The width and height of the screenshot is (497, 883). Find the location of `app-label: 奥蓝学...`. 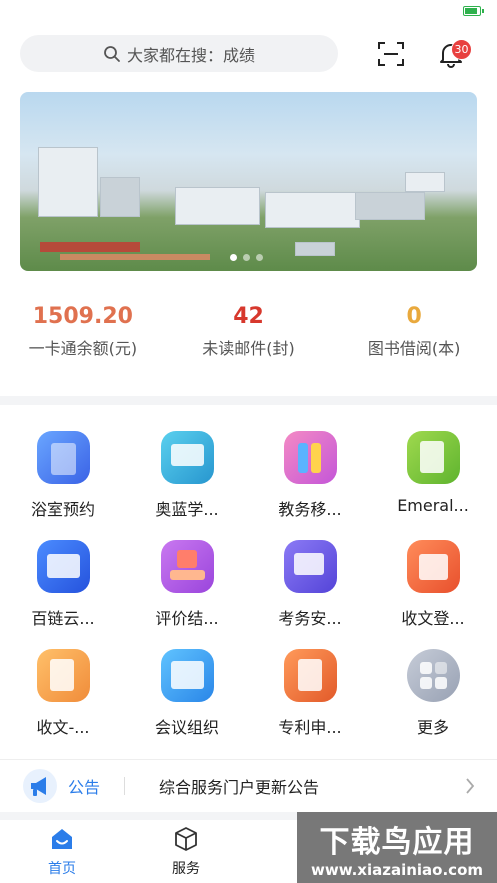

app-label: 奥蓝学... is located at coordinates (187, 509).